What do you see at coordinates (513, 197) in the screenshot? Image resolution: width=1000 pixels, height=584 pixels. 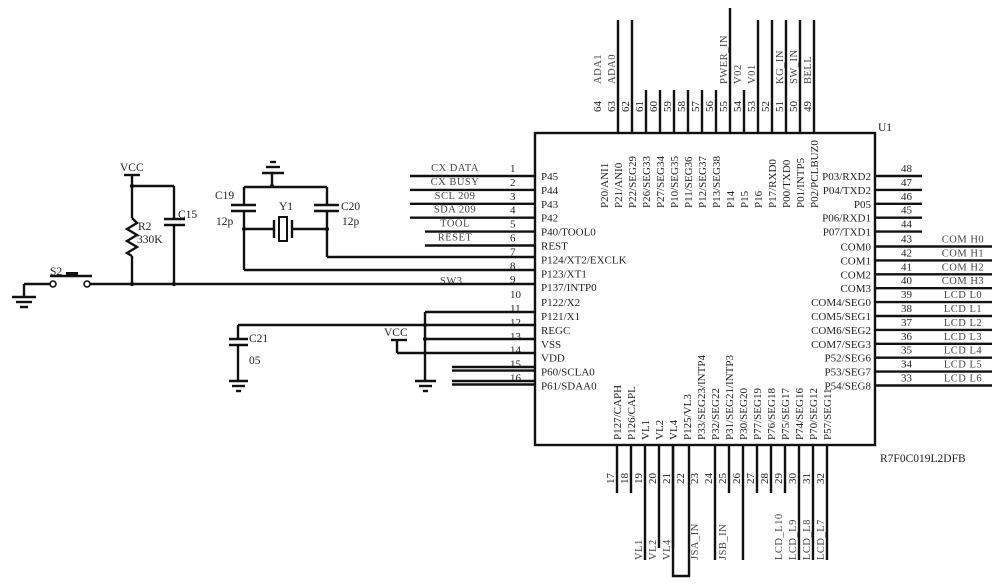 I see `pin-number: 3` at bounding box center [513, 197].